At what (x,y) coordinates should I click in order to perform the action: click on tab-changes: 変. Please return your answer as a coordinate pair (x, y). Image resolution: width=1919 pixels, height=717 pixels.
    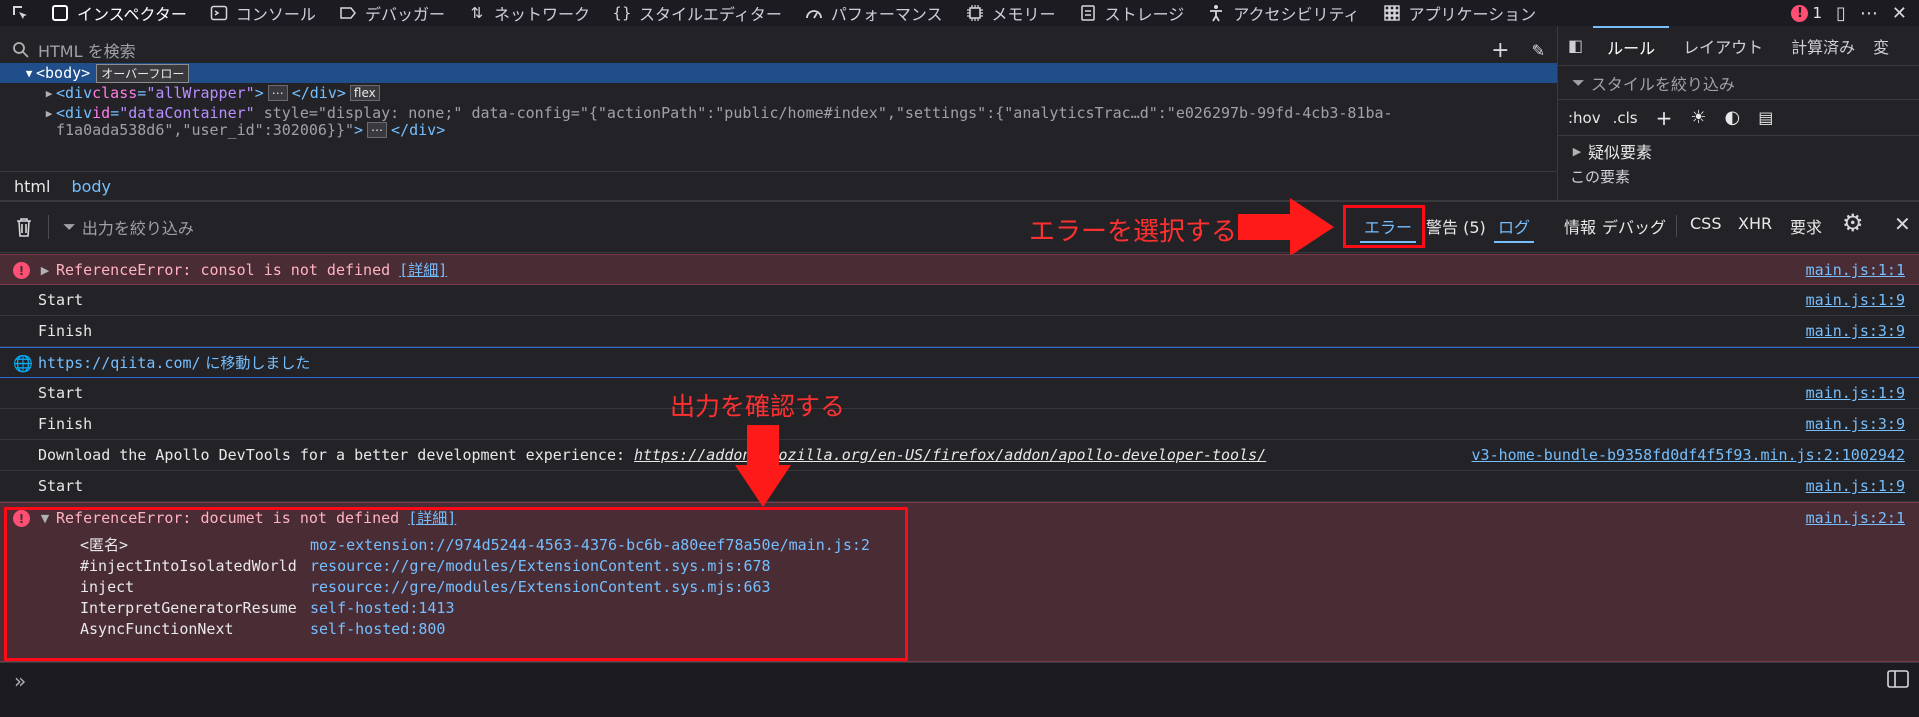
    Looking at the image, I should click on (1881, 46).